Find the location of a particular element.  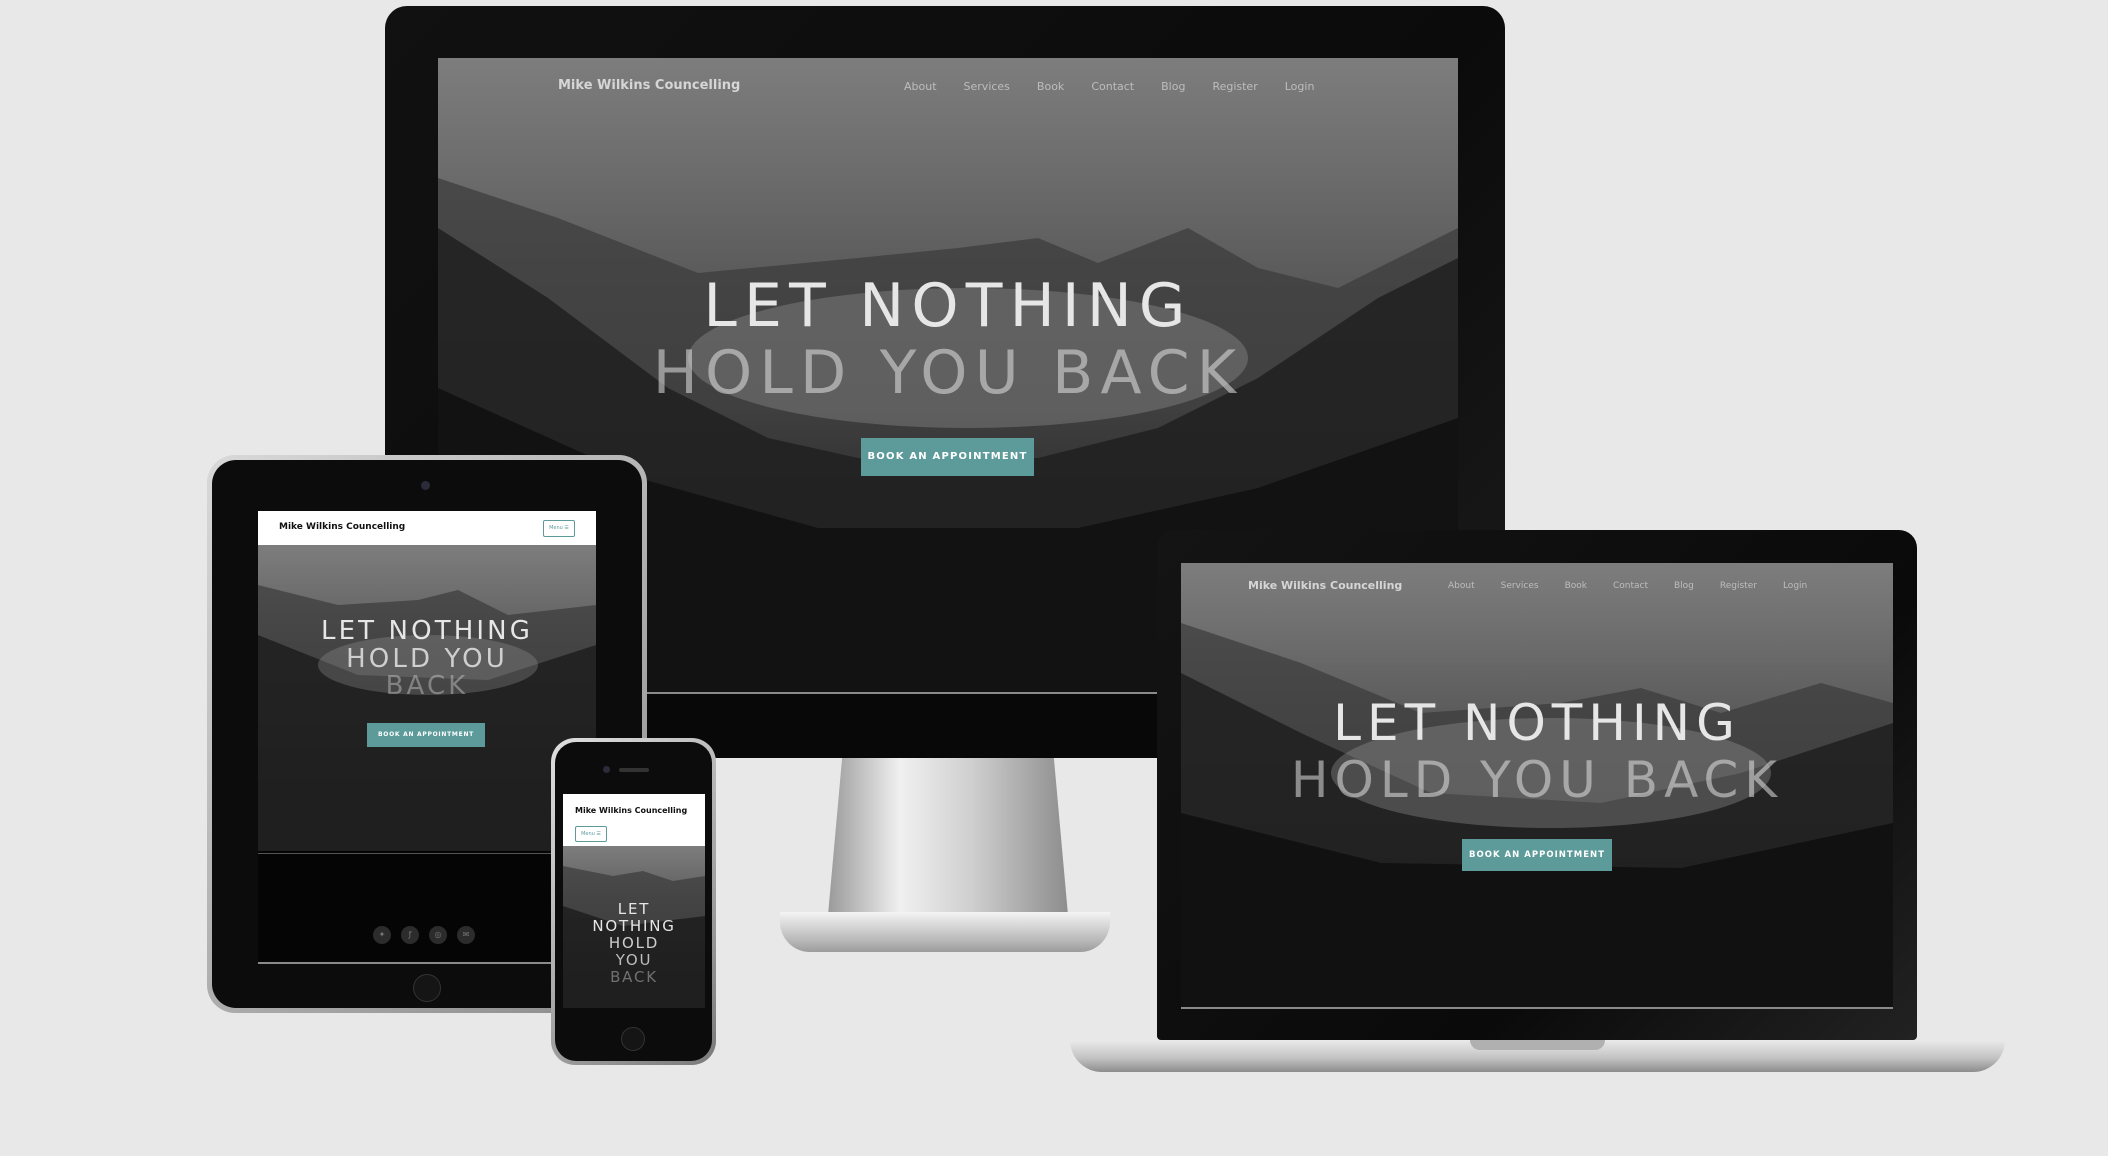

hero-headline-word-1: LET is located at coordinates (634, 909).